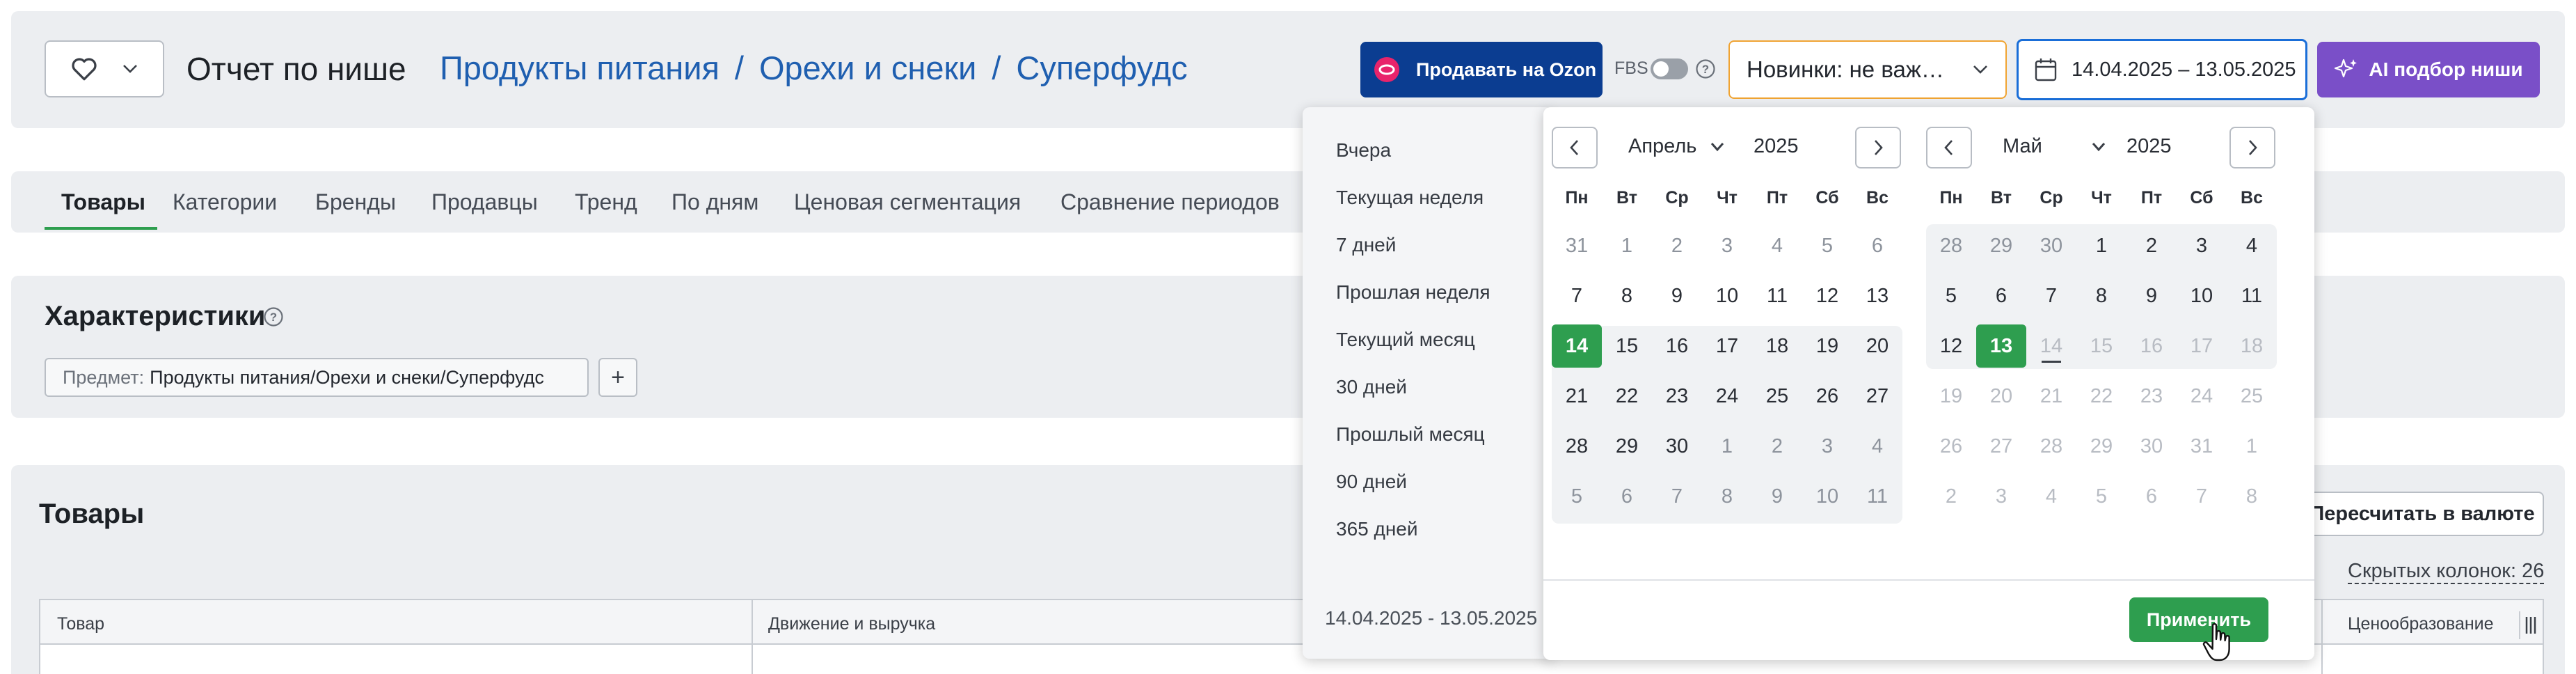 The image size is (2576, 674). What do you see at coordinates (606, 202) in the screenshot?
I see `tab-trend: Тренд` at bounding box center [606, 202].